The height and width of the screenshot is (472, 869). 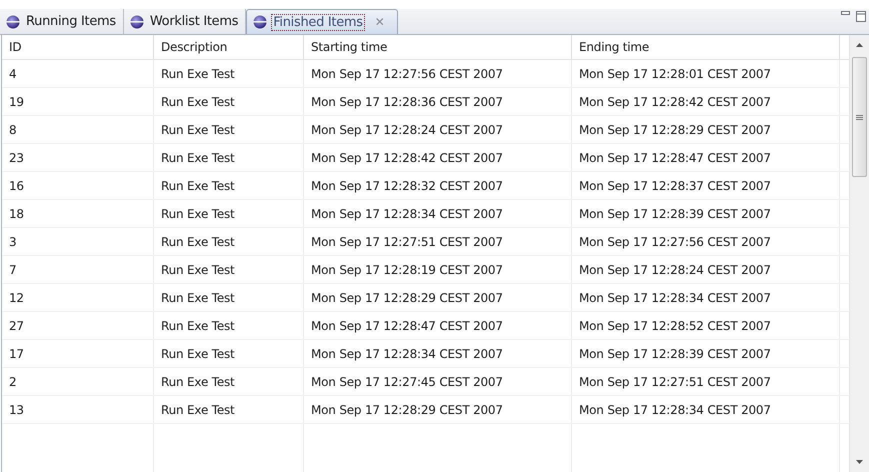 What do you see at coordinates (78, 381) in the screenshot?
I see `table-cell: 2` at bounding box center [78, 381].